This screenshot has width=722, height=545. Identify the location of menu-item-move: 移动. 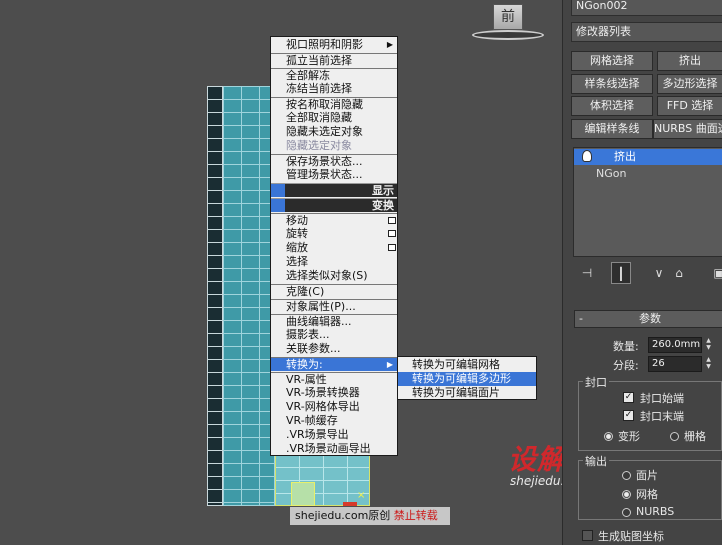
(334, 220).